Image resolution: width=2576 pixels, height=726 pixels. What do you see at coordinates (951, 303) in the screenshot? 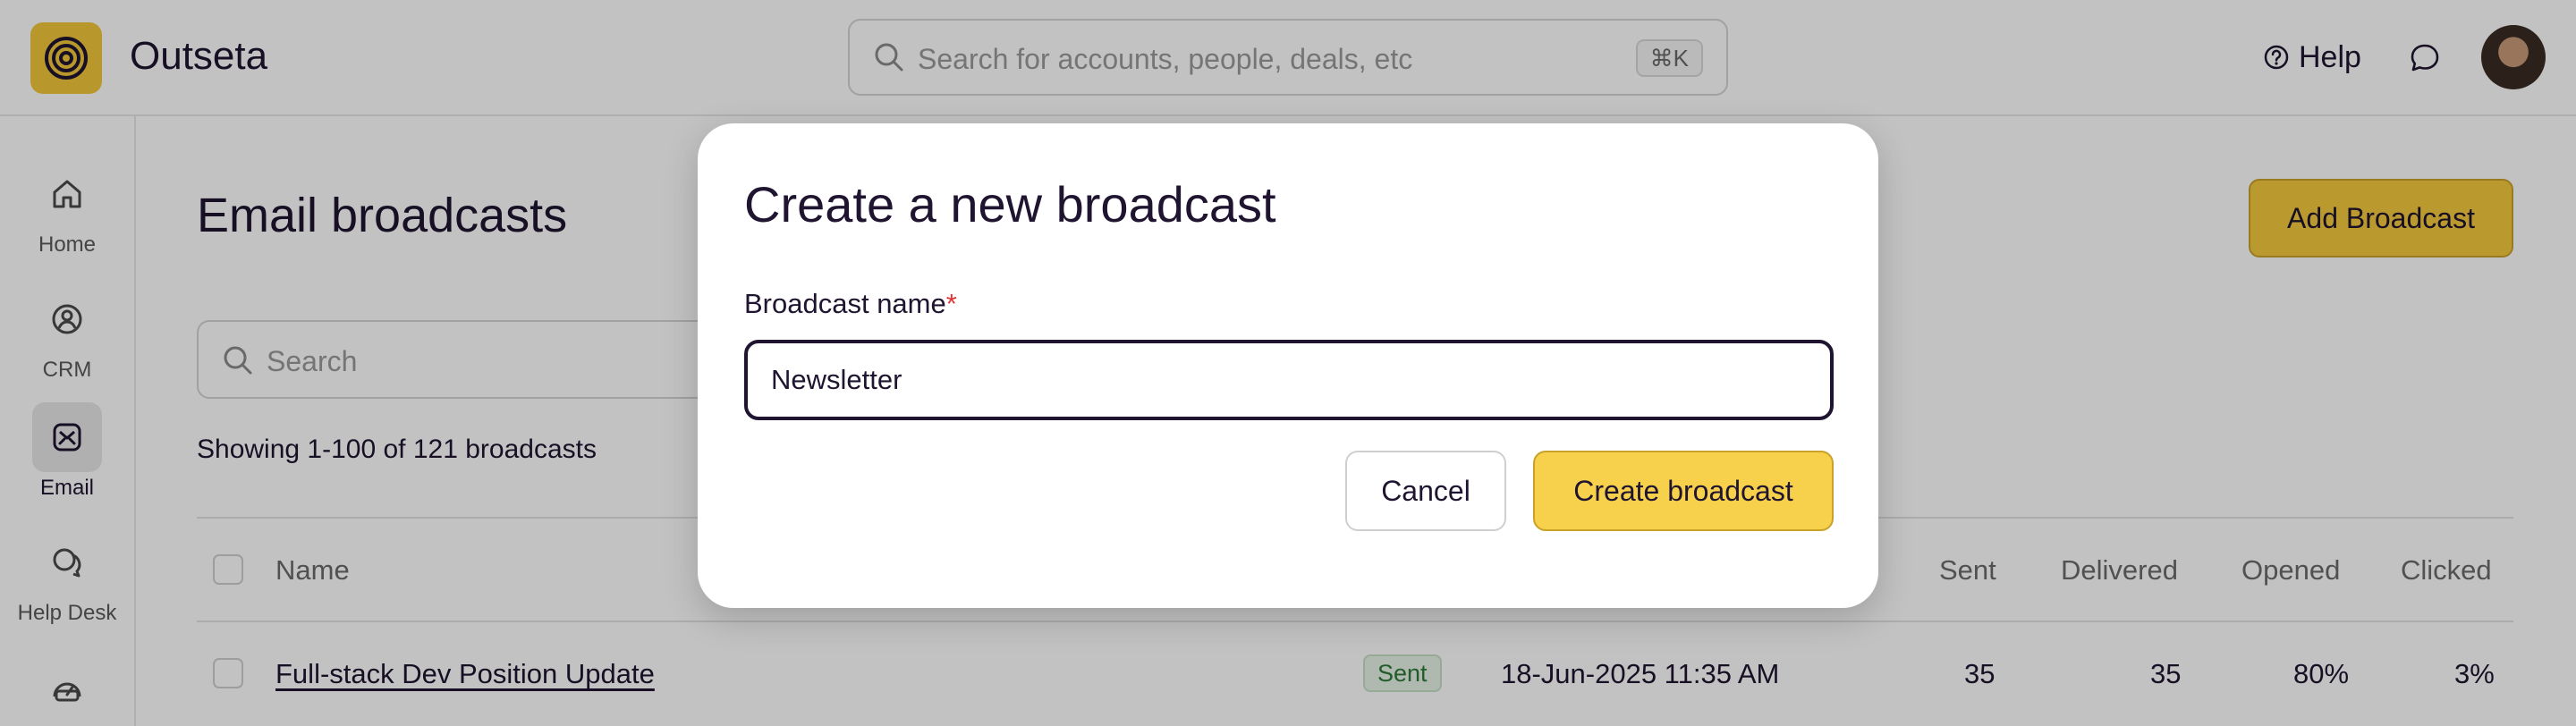
I see `required-marker: *` at bounding box center [951, 303].